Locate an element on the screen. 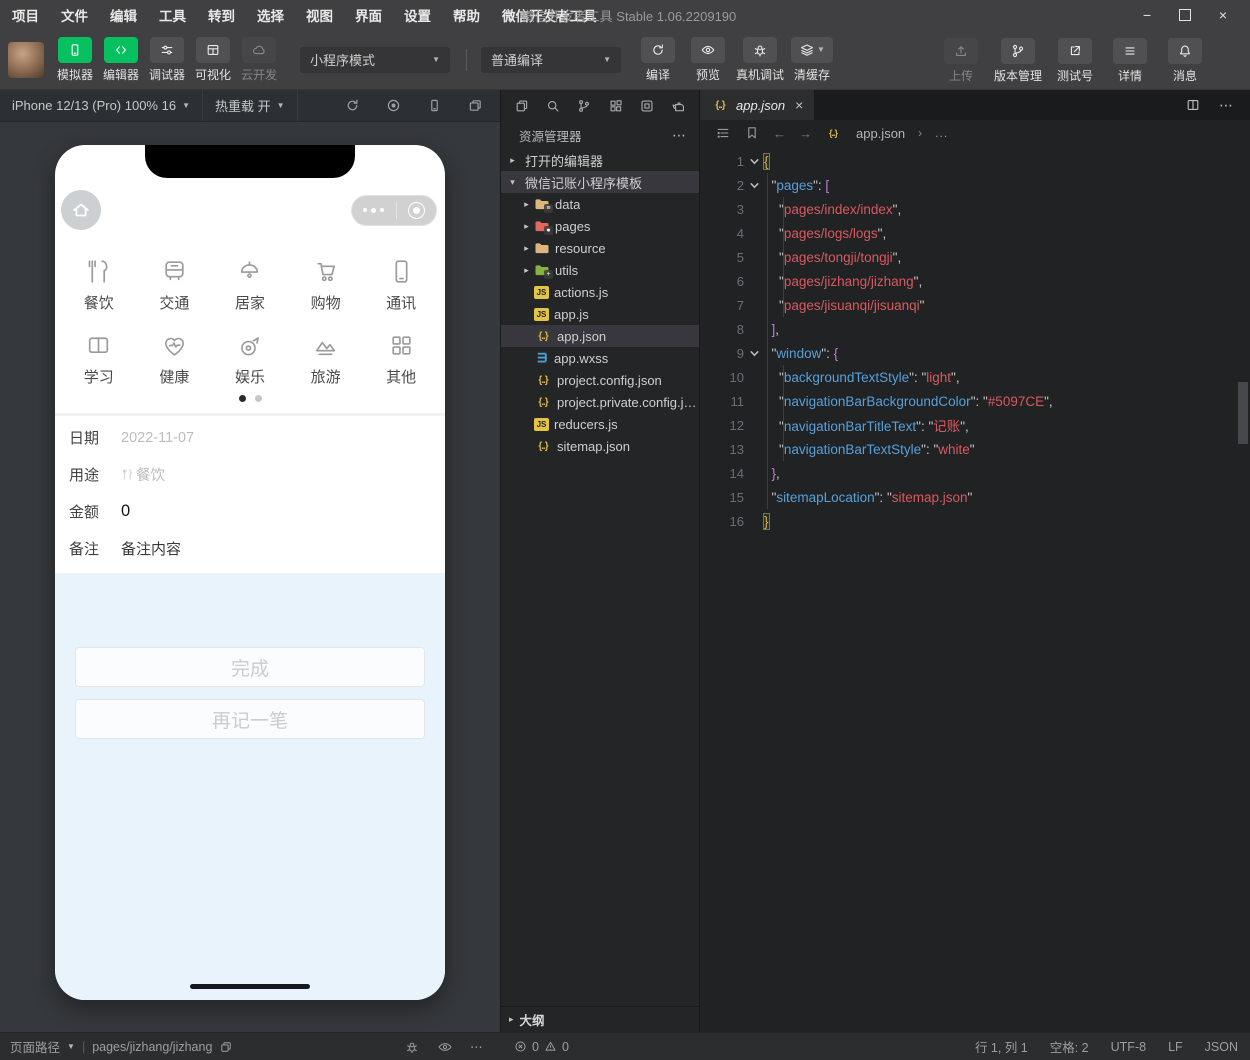 This screenshot has width=1250, height=1060. tree-item: ▸ ≡ data is located at coordinates (600, 204).